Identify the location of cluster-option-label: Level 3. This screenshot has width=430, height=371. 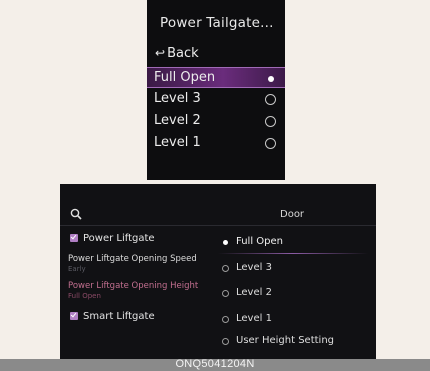
(177, 98).